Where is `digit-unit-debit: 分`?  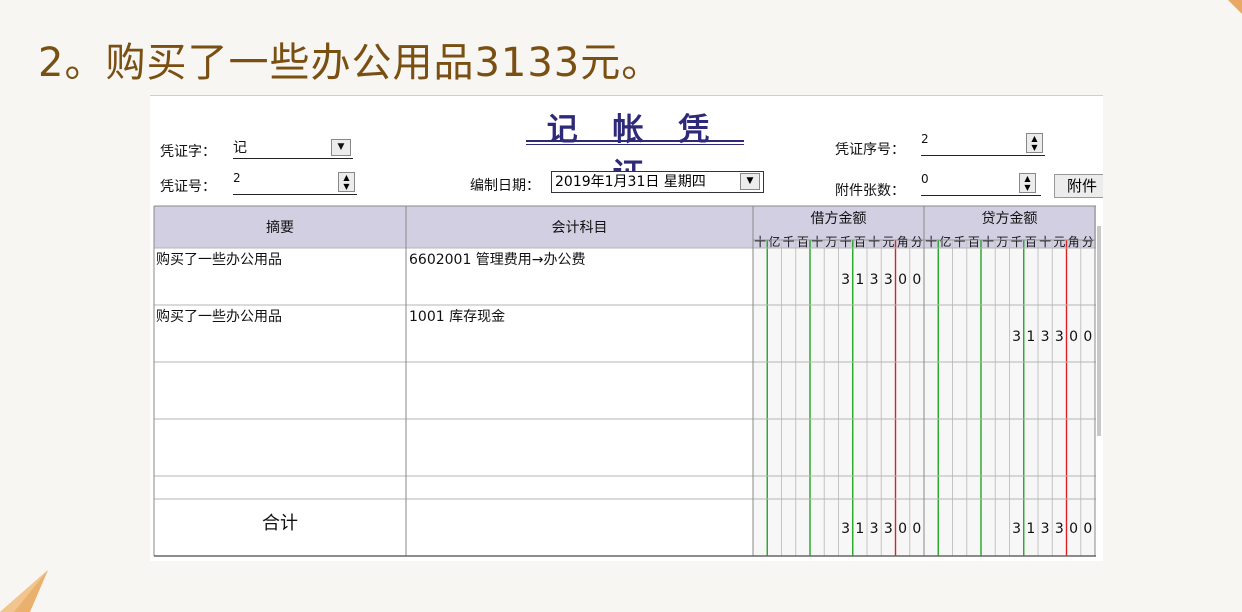 digit-unit-debit: 分 is located at coordinates (917, 242).